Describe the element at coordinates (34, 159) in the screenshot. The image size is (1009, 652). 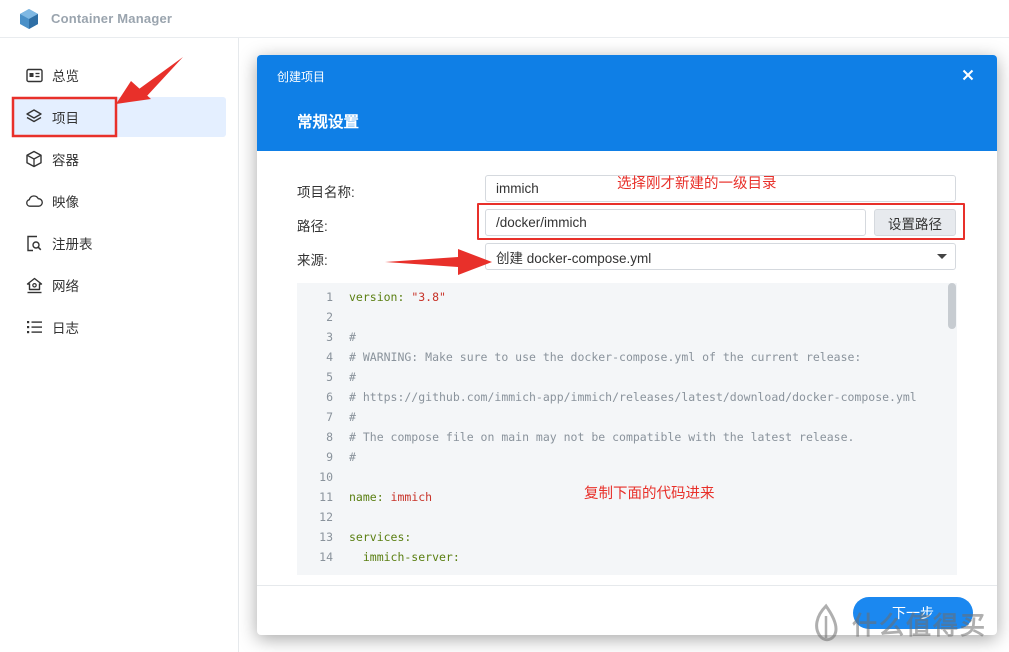
I see `cube-icon` at that location.